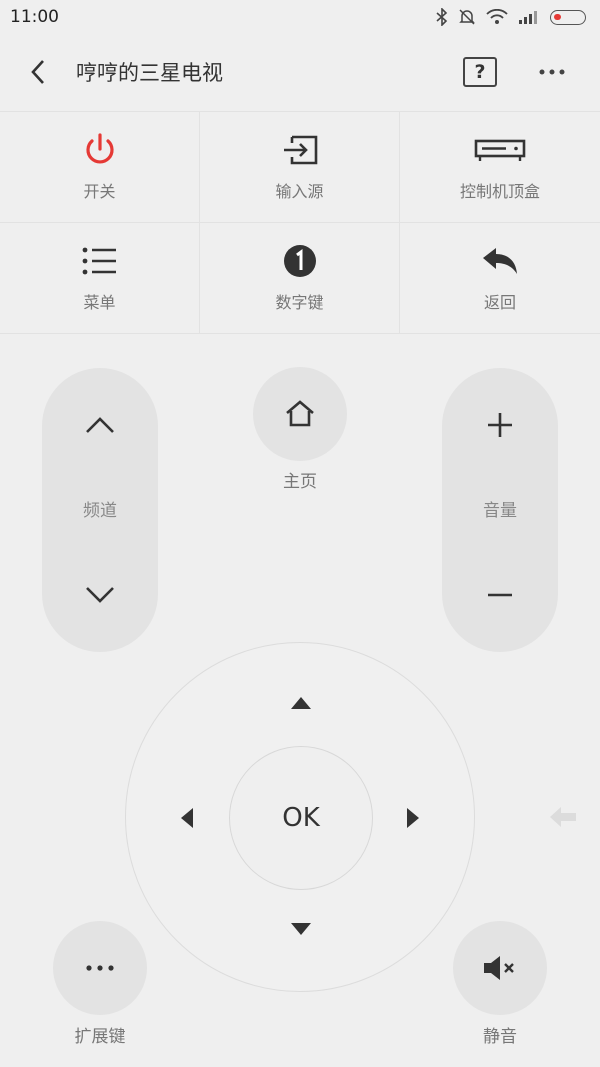  I want to click on volume-control: 音量, so click(500, 510).